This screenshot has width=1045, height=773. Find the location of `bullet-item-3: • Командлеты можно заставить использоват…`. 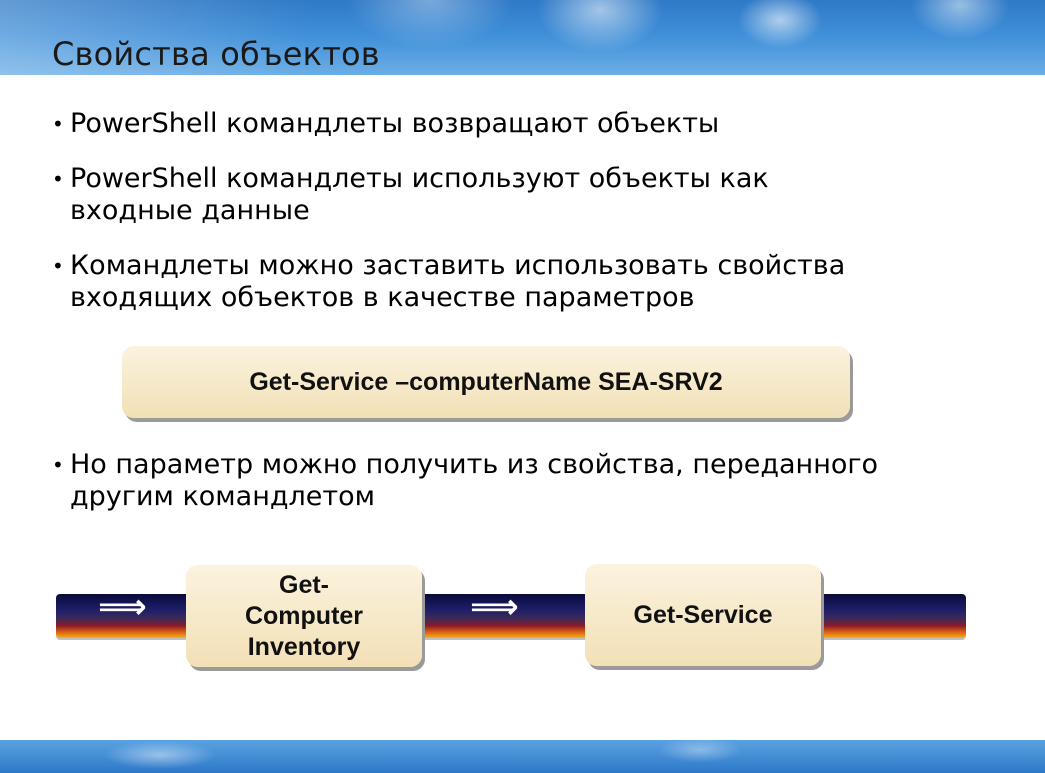

bullet-item-3: • Командлеты можно заставить использоват… is located at coordinates (448, 282).